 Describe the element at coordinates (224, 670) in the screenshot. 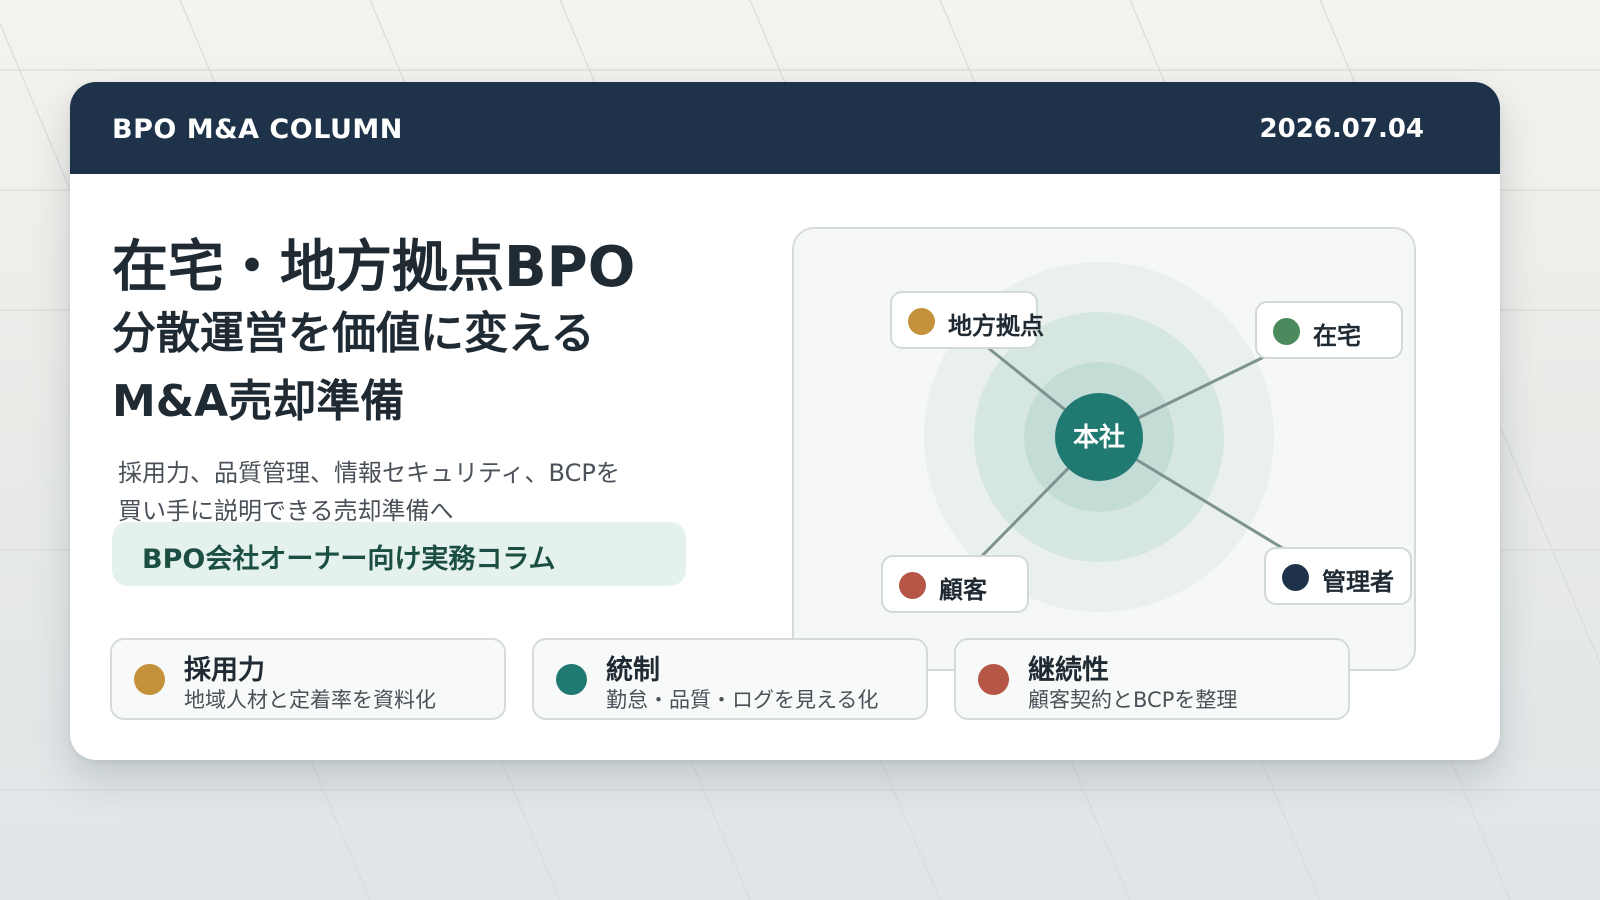

I see `feature-recruiting-title: 採用力` at that location.